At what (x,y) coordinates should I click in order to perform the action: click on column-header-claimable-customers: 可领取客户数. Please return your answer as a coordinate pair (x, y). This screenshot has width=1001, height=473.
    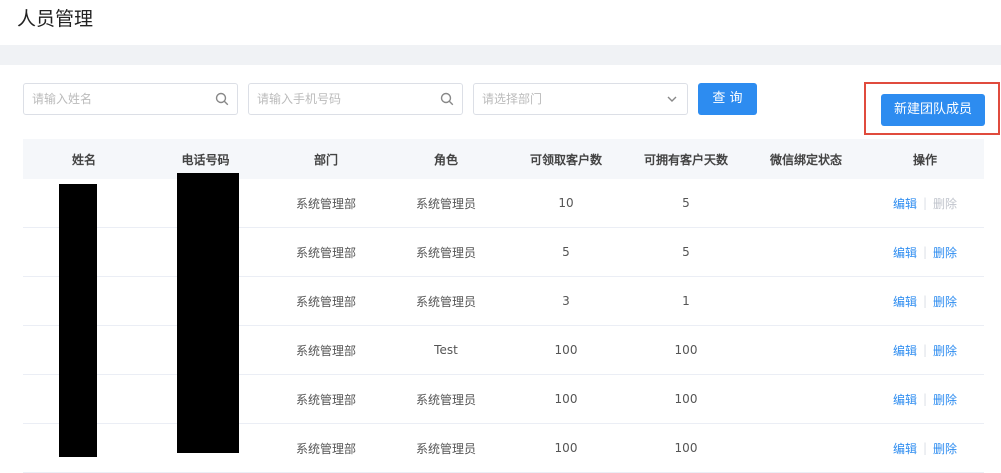
    Looking at the image, I should click on (565, 159).